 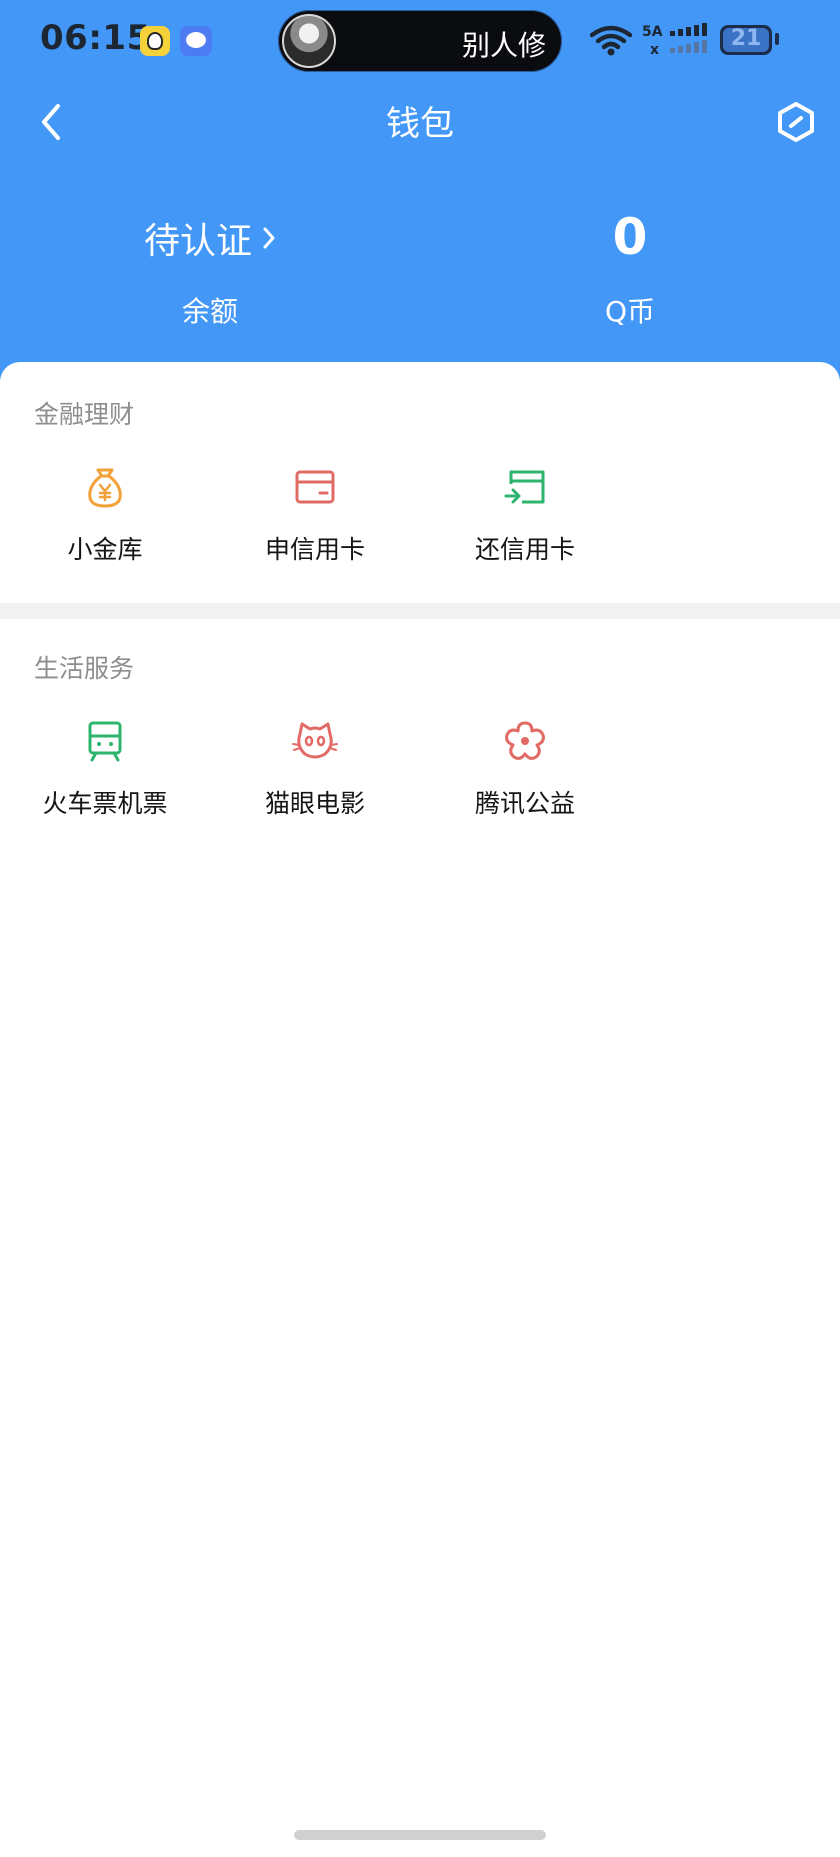 I want to click on finance-section-title: 金融理财, so click(x=84, y=414).